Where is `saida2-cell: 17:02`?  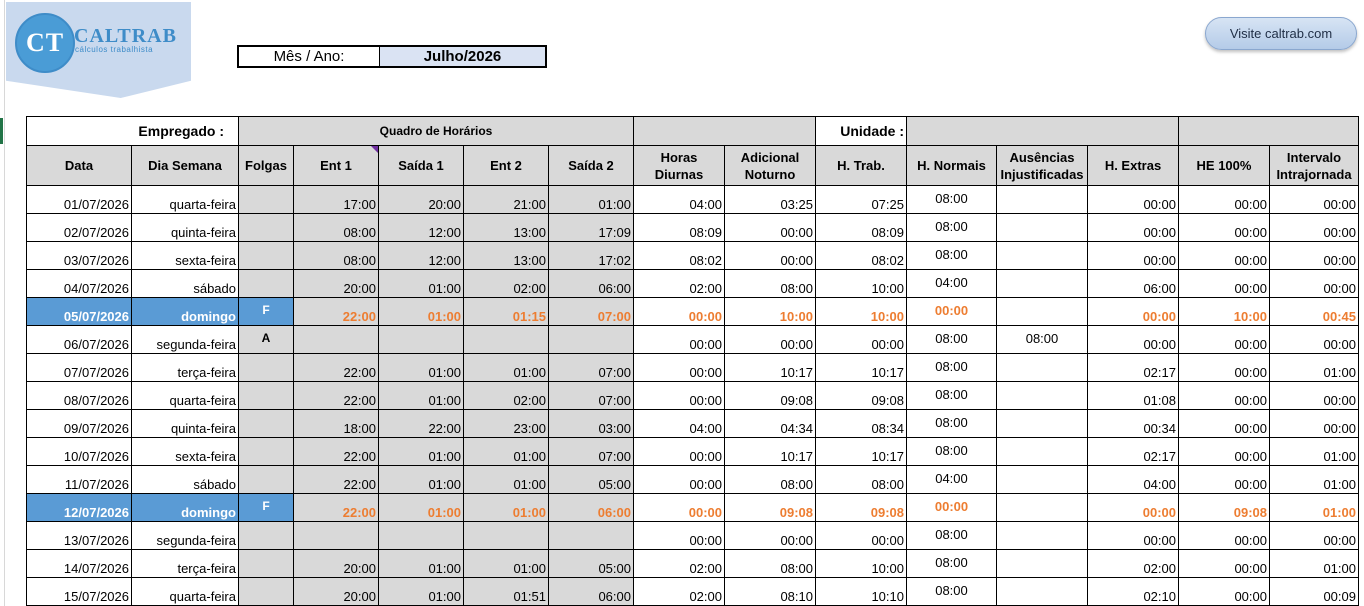 saida2-cell: 17:02 is located at coordinates (591, 255).